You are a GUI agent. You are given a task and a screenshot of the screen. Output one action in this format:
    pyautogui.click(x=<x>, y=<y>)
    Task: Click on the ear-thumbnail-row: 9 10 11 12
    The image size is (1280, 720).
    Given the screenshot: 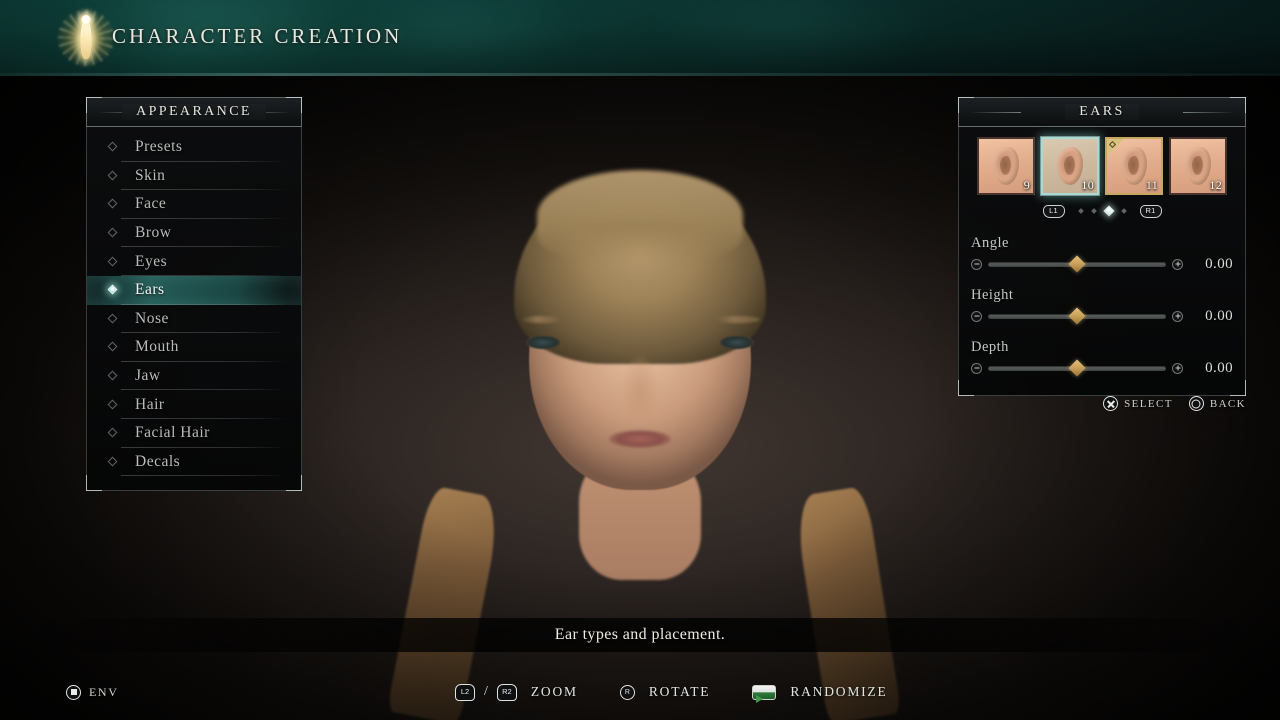 What is the action you would take?
    pyautogui.click(x=1102, y=166)
    